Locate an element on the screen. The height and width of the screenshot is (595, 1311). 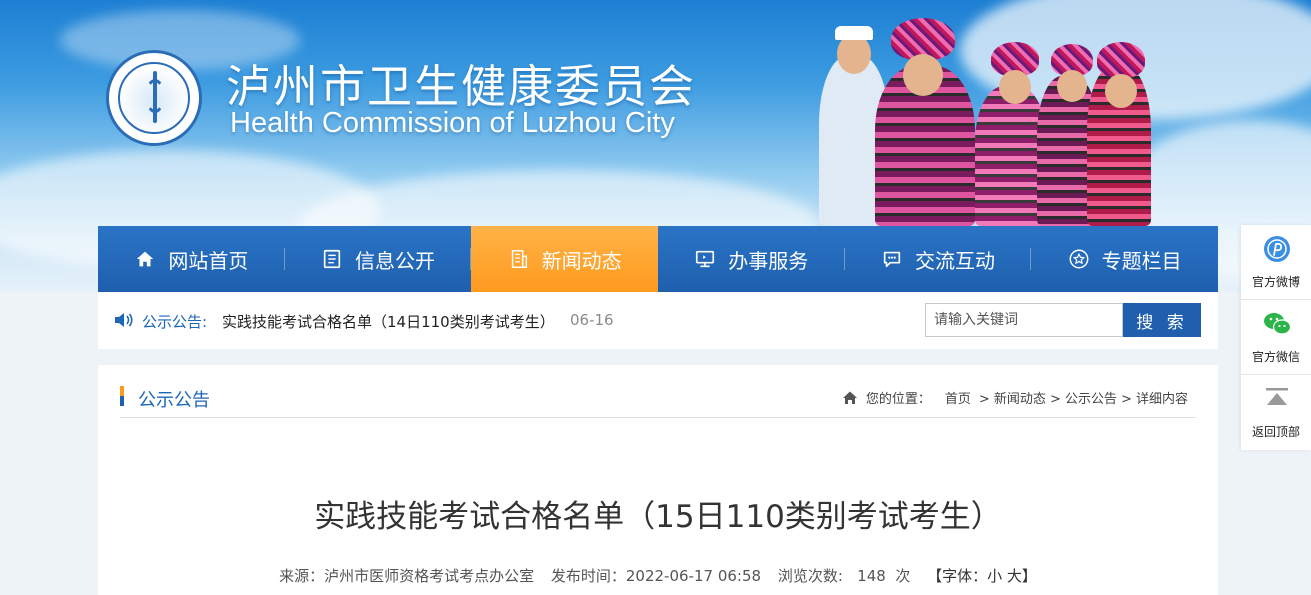
font-size-control: 【字体：小 大】 is located at coordinates (982, 576).